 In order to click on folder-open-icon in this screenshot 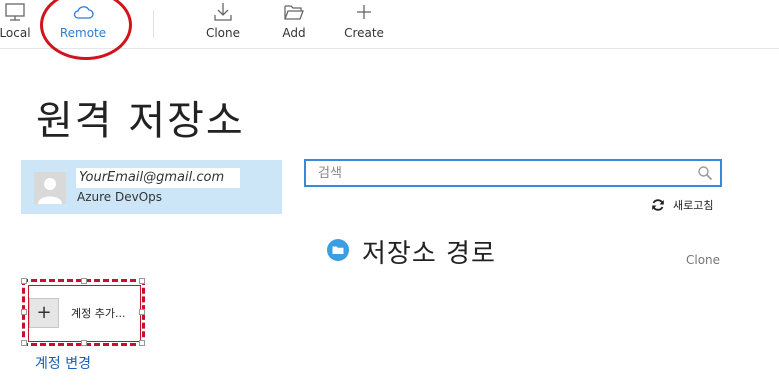, I will do `click(294, 12)`.